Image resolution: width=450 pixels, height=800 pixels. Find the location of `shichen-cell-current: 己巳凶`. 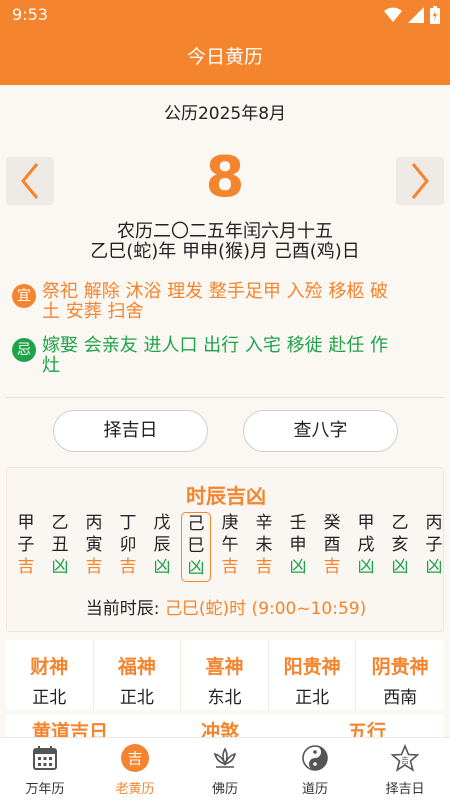

shichen-cell-current: 己巳凶 is located at coordinates (196, 547).